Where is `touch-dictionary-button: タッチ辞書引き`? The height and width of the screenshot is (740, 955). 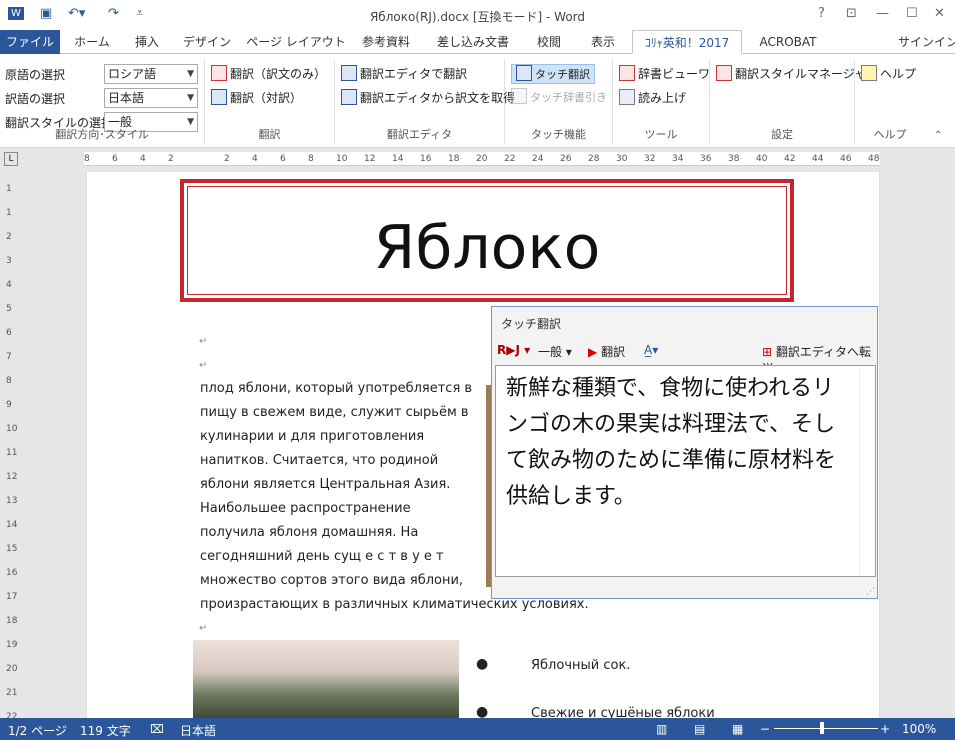
touch-dictionary-button: タッチ辞書引き is located at coordinates (559, 98).